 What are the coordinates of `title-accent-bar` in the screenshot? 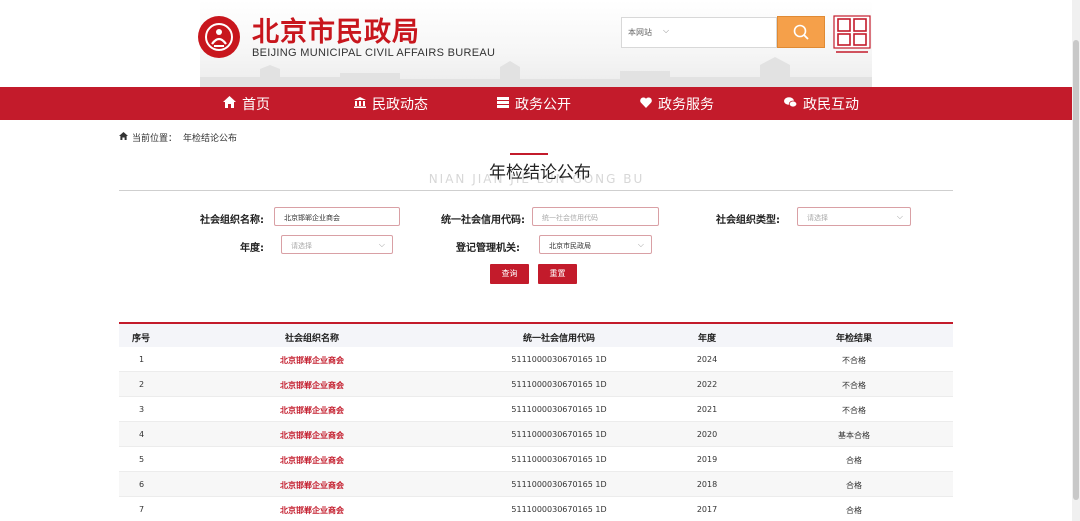 It's located at (529, 154).